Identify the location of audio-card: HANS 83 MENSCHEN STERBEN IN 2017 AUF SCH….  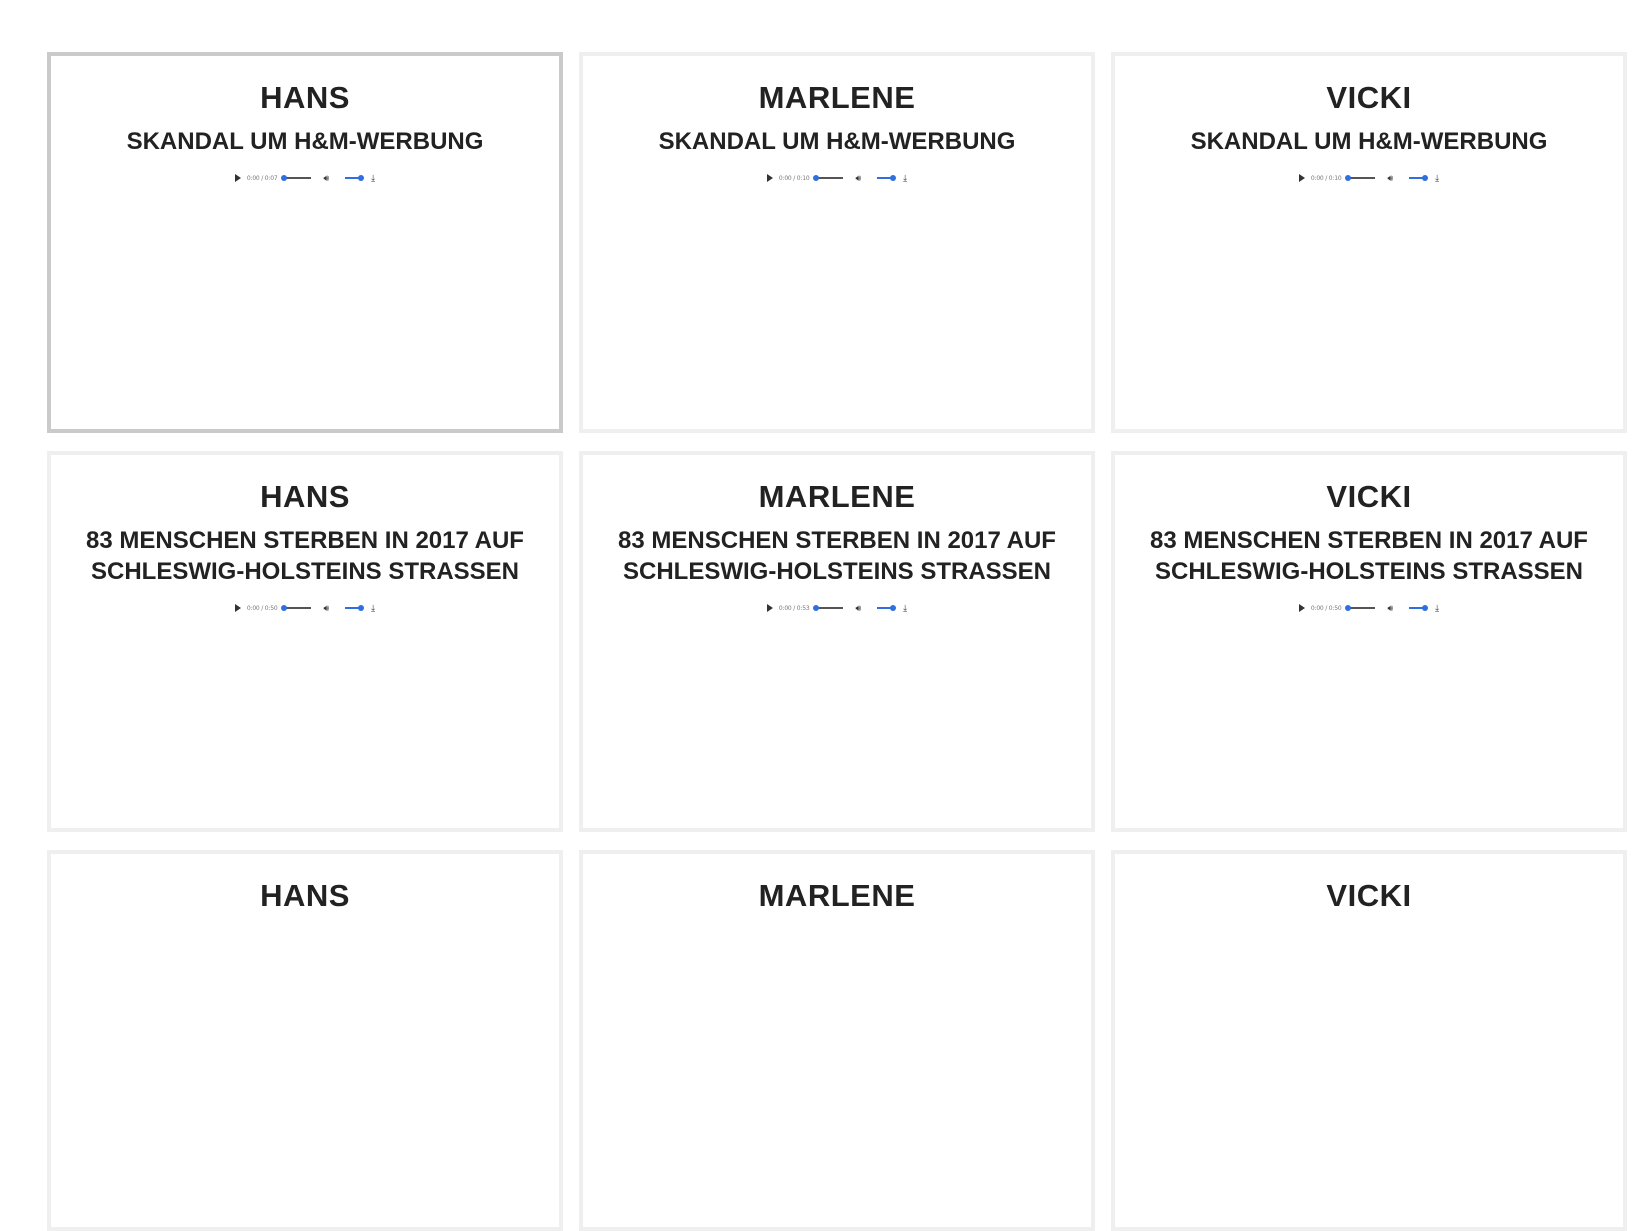
(305, 641).